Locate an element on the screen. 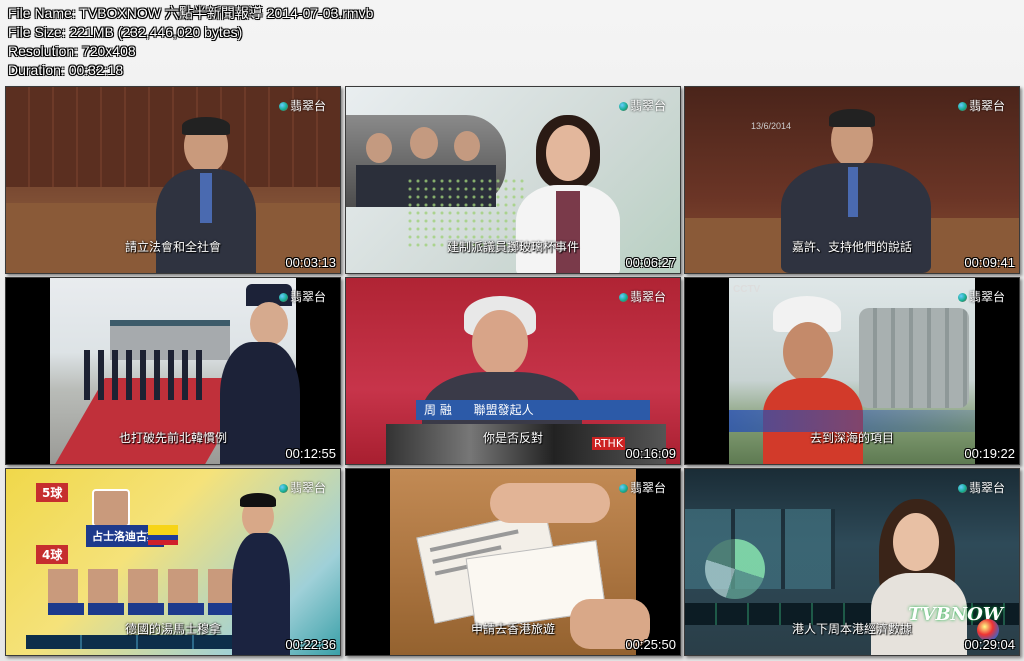 This screenshot has width=1024, height=661. thumbnail-6: CCTV 翡翠台 去到深海的項目 00:19:22 is located at coordinates (852, 371).